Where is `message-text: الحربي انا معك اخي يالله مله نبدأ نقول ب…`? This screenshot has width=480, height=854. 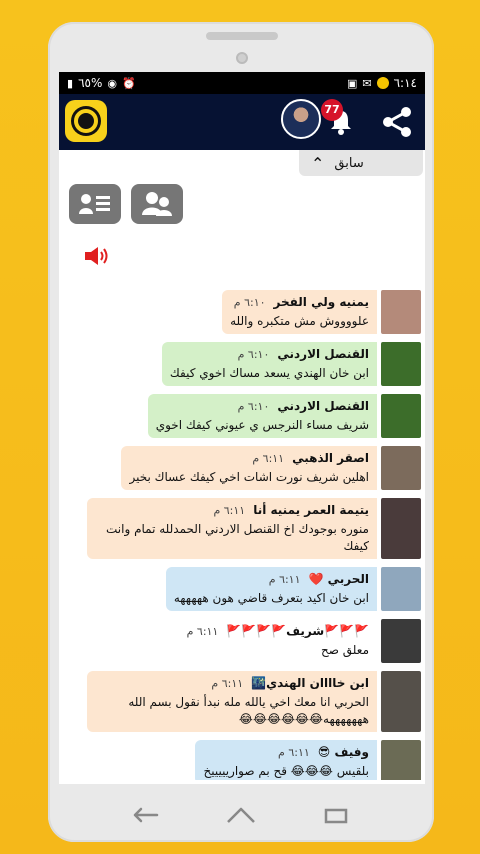 message-text: الحربي انا معك اخي يالله مله نبدأ نقول ب… is located at coordinates (248, 710).